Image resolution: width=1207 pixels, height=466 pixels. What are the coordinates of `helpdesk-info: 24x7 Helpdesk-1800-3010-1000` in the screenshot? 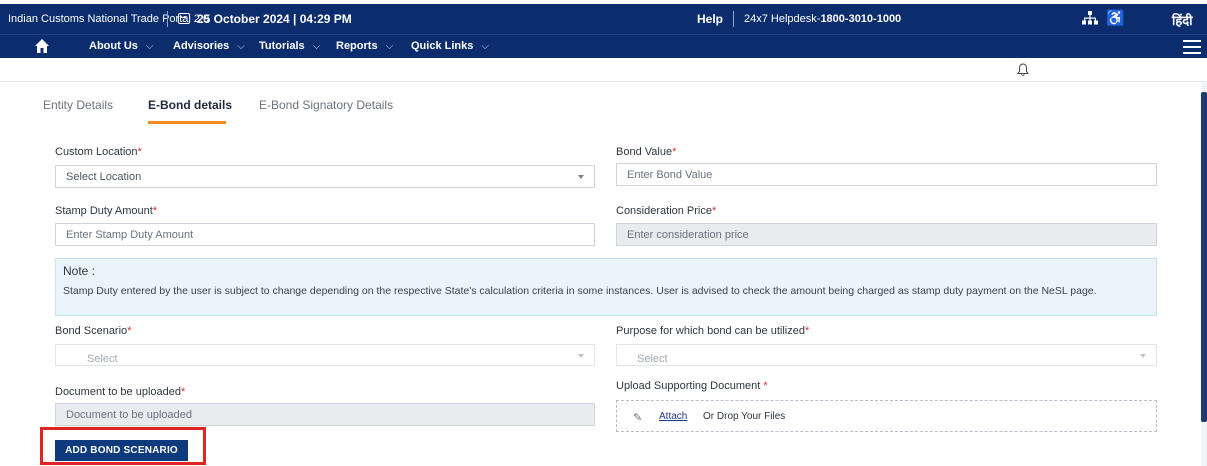 It's located at (822, 19).